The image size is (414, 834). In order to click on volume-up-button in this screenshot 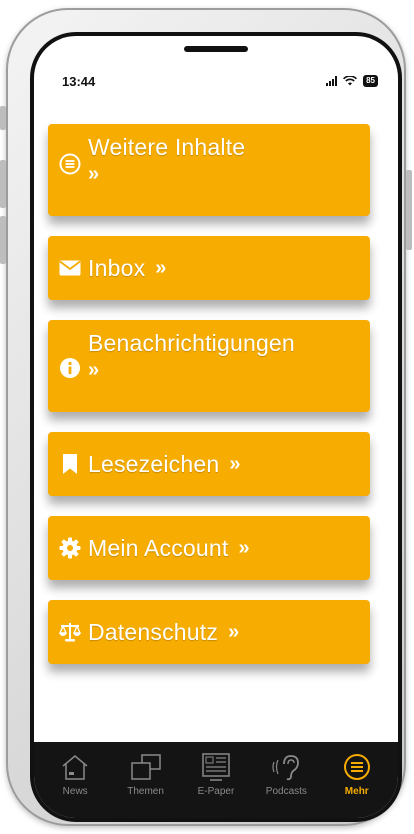, I will do `click(3, 184)`.